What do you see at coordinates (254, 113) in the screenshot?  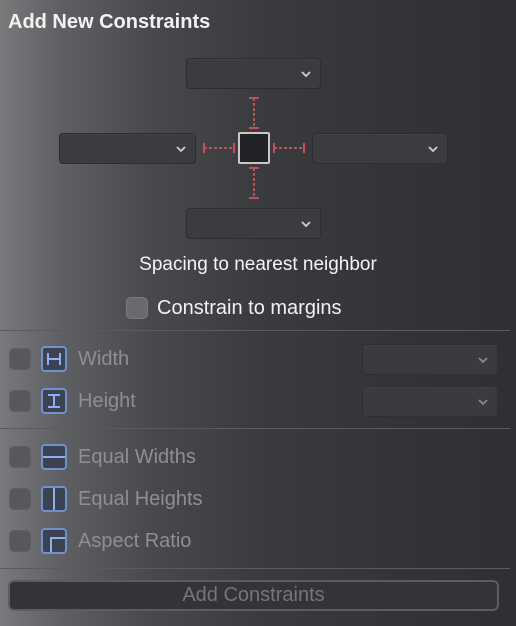 I see `top-strut-icon` at bounding box center [254, 113].